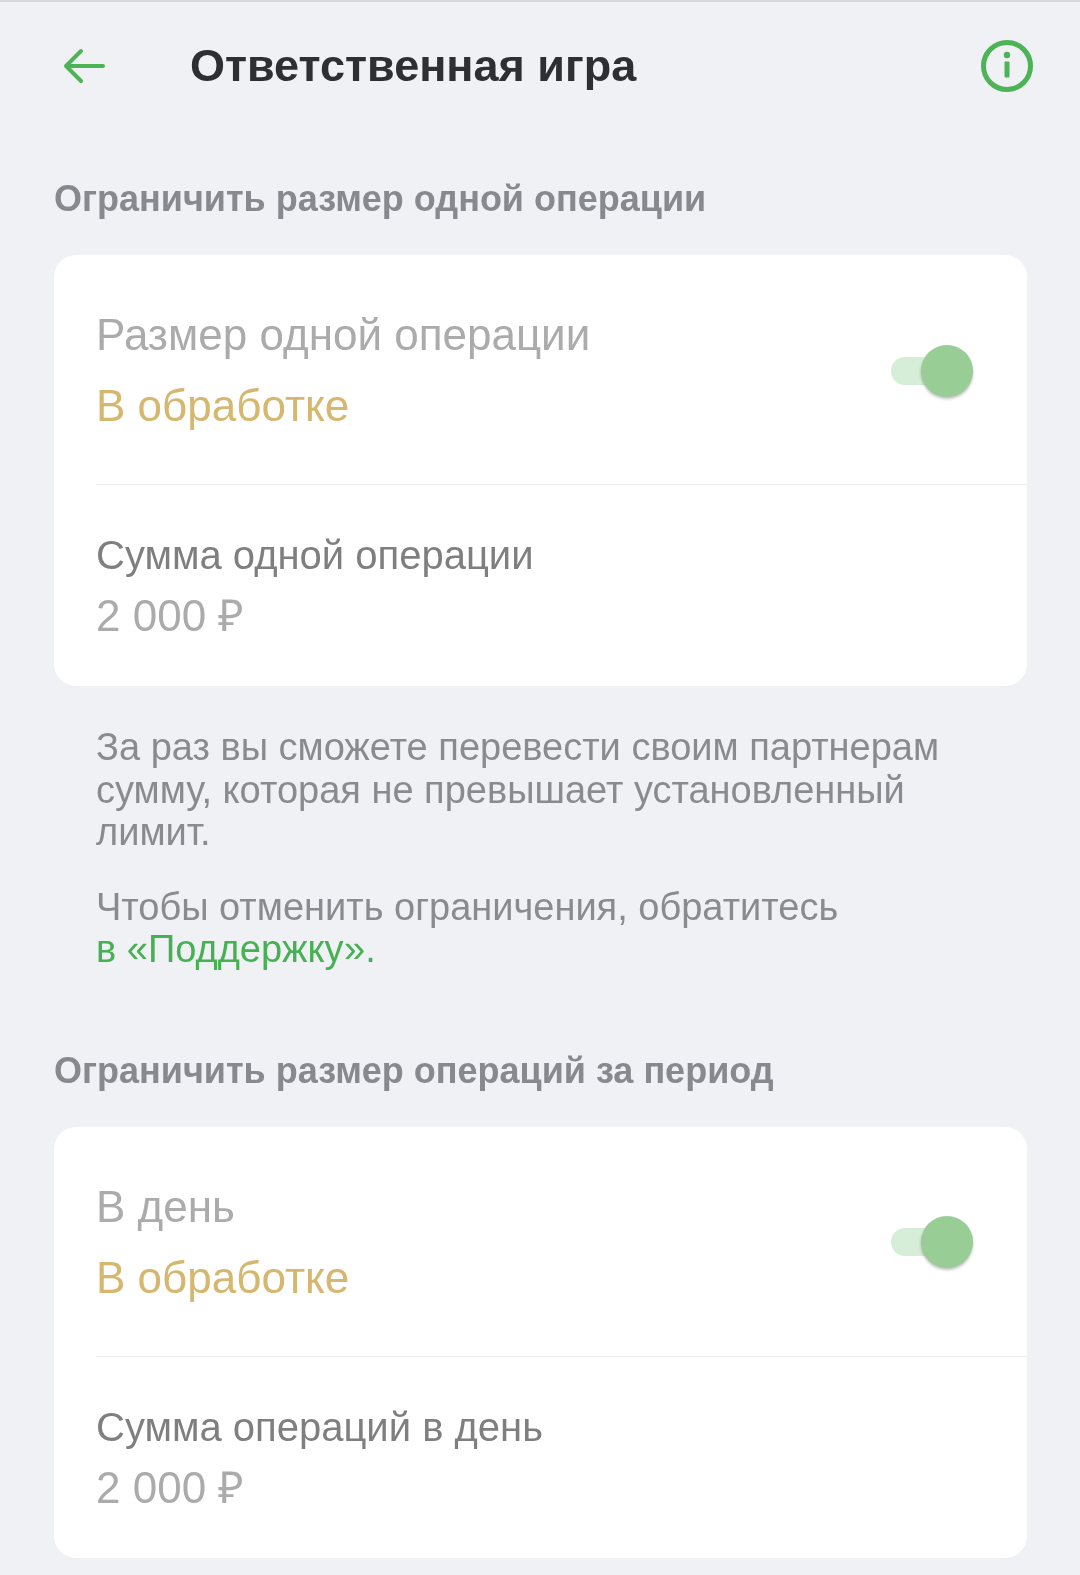 Image resolution: width=1080 pixels, height=1575 pixels. What do you see at coordinates (468, 928) in the screenshot?
I see `note-text: Чтобы отменить ограничения, обратитесь в «Поддержку».` at bounding box center [468, 928].